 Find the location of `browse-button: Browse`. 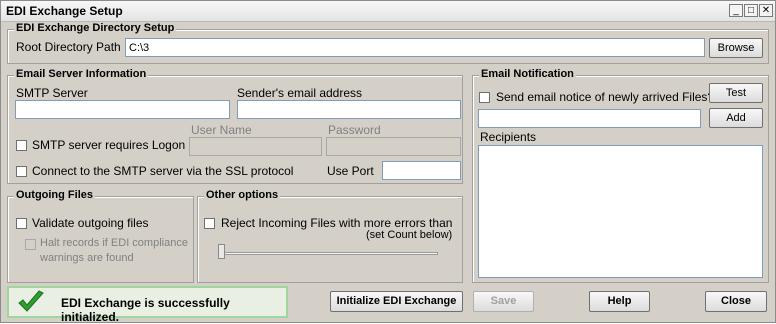

browse-button: Browse is located at coordinates (736, 48).